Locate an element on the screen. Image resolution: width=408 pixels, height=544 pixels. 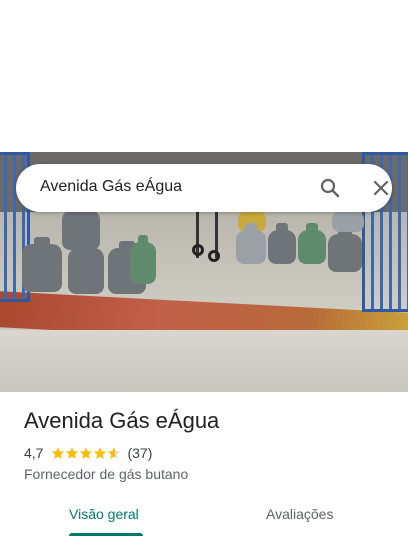
rating-row: 4,7 (37) is located at coordinates (88, 453).